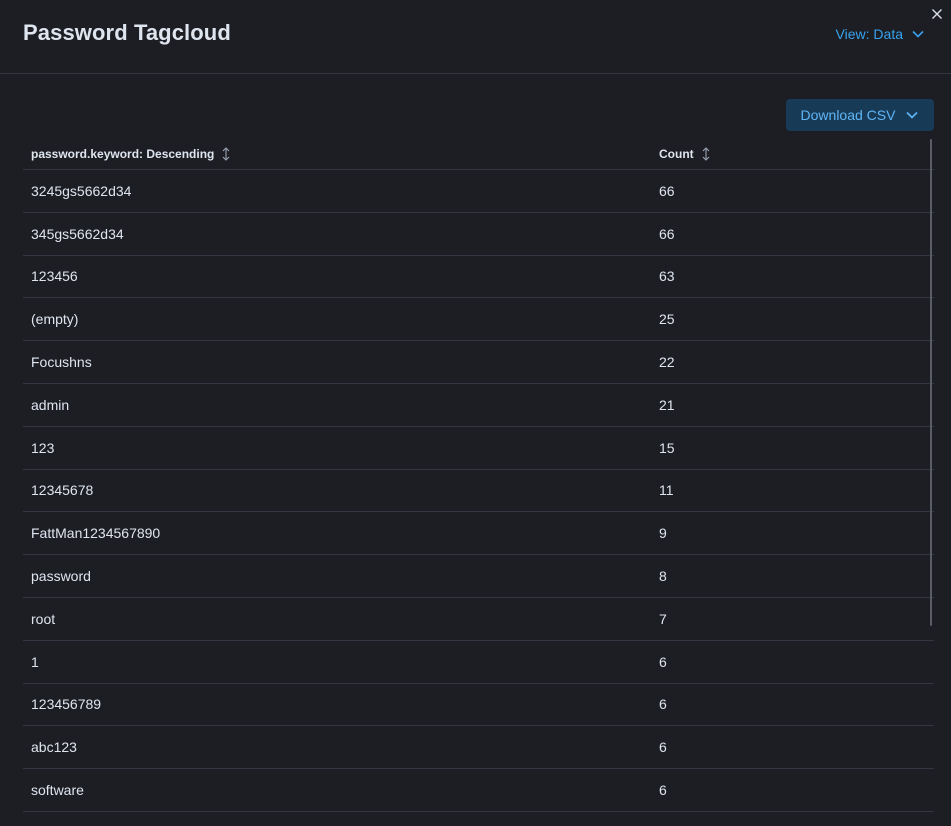  What do you see at coordinates (57, 790) in the screenshot?
I see `cell-keyword: software` at bounding box center [57, 790].